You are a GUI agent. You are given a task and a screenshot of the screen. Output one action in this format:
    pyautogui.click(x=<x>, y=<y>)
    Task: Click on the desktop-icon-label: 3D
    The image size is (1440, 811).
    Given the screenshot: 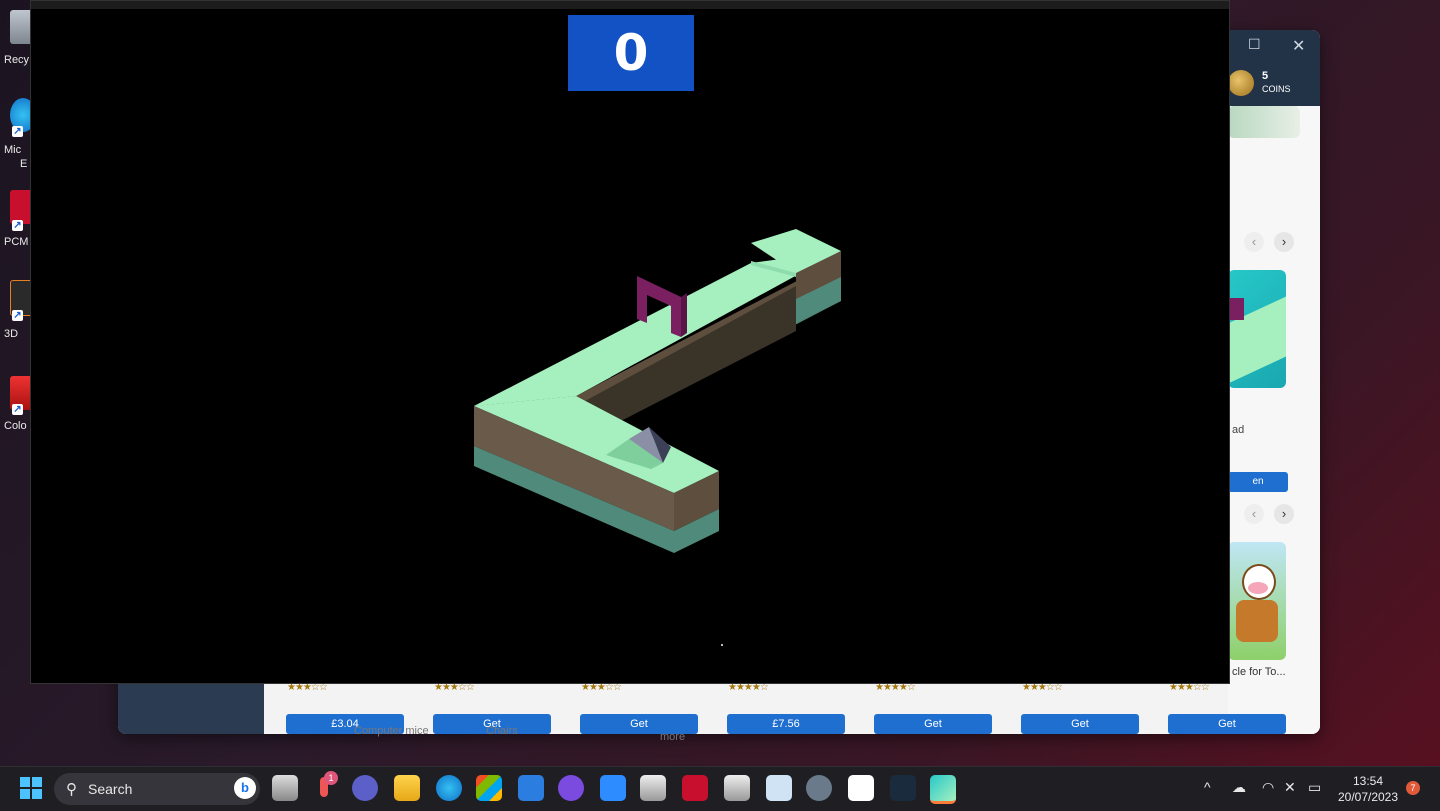 What is the action you would take?
    pyautogui.click(x=11, y=334)
    